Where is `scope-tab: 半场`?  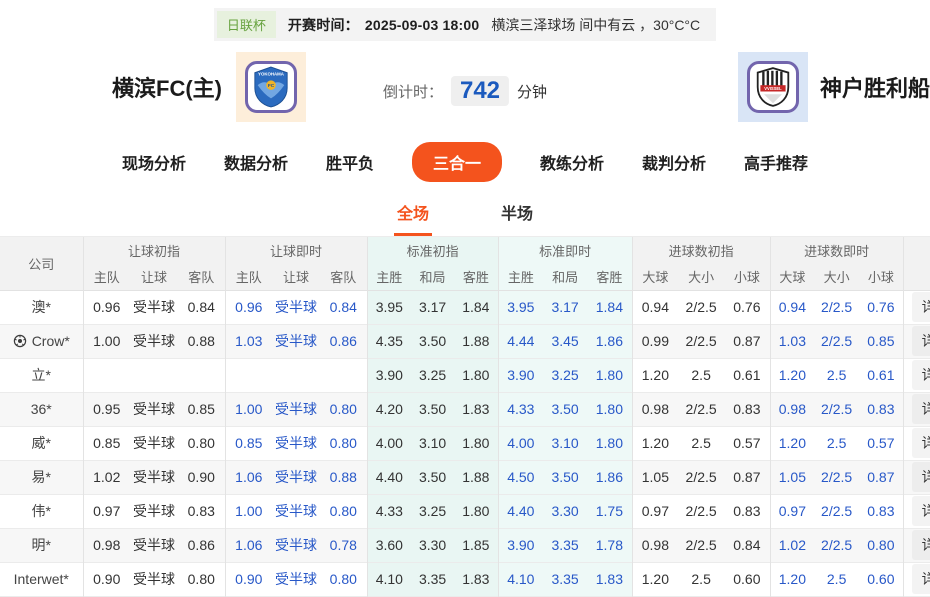 scope-tab: 半场 is located at coordinates (517, 215).